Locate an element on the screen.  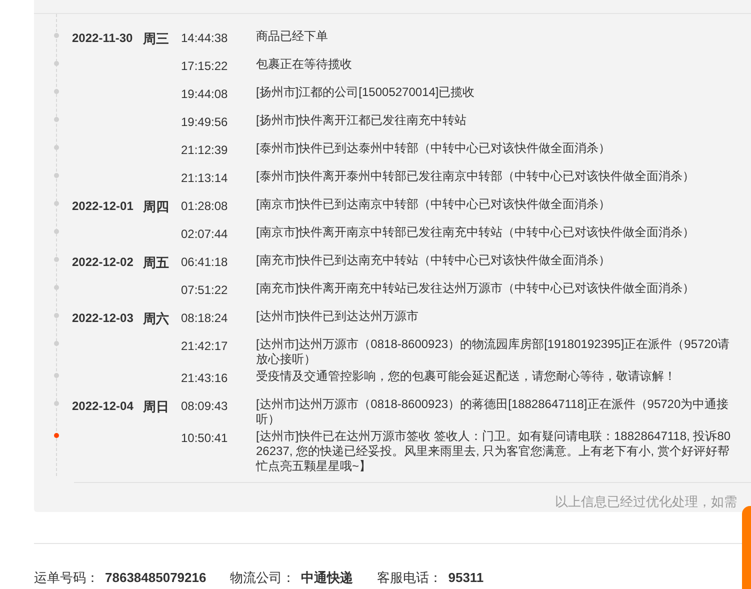
status-text: [扬州市]江都的公司[15005270014]已揽收 is located at coordinates (366, 92).